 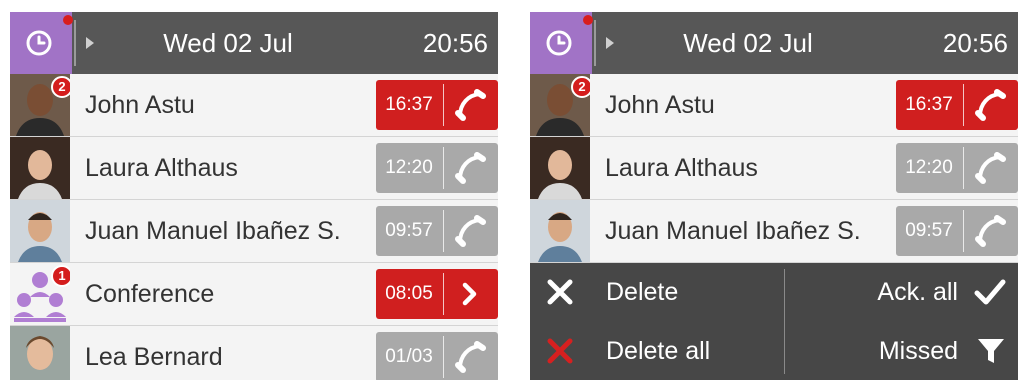 What do you see at coordinates (642, 292) in the screenshot?
I see `delete-label: Delete` at bounding box center [642, 292].